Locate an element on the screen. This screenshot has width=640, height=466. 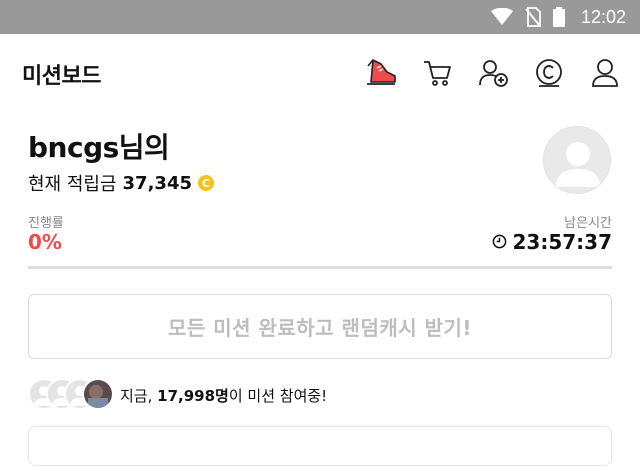
clock-icon is located at coordinates (499, 242).